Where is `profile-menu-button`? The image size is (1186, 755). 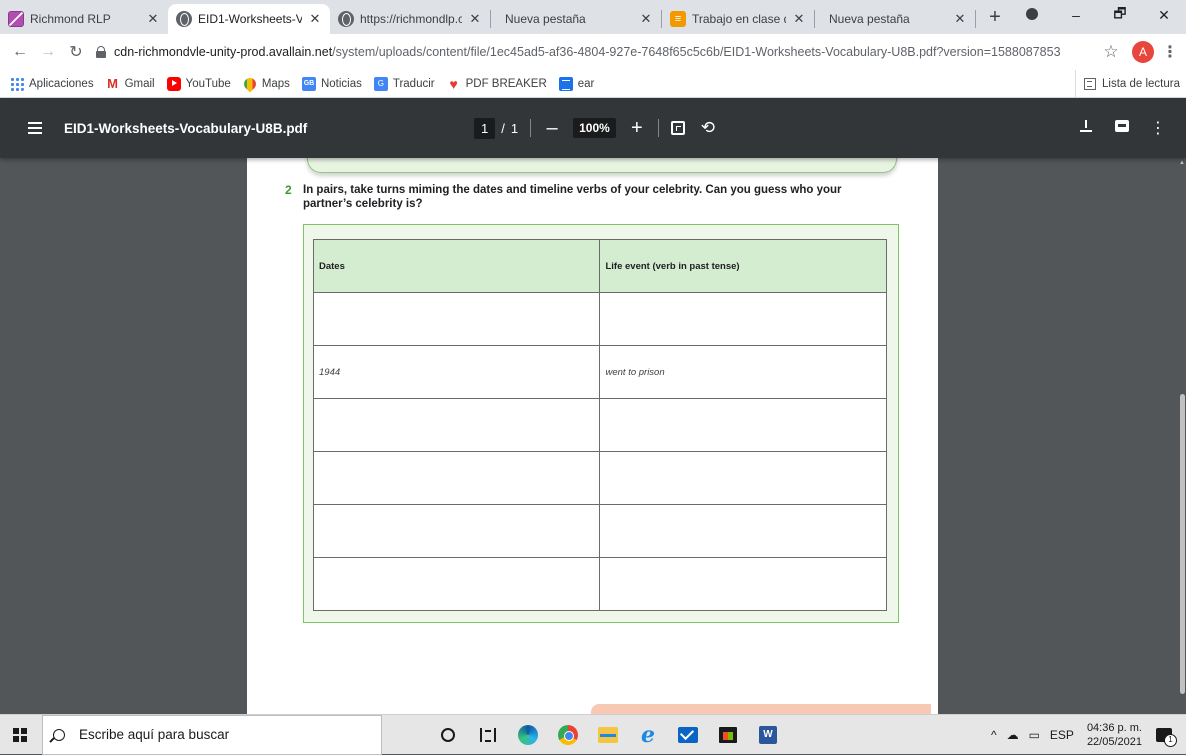 profile-menu-button is located at coordinates (1032, 15).